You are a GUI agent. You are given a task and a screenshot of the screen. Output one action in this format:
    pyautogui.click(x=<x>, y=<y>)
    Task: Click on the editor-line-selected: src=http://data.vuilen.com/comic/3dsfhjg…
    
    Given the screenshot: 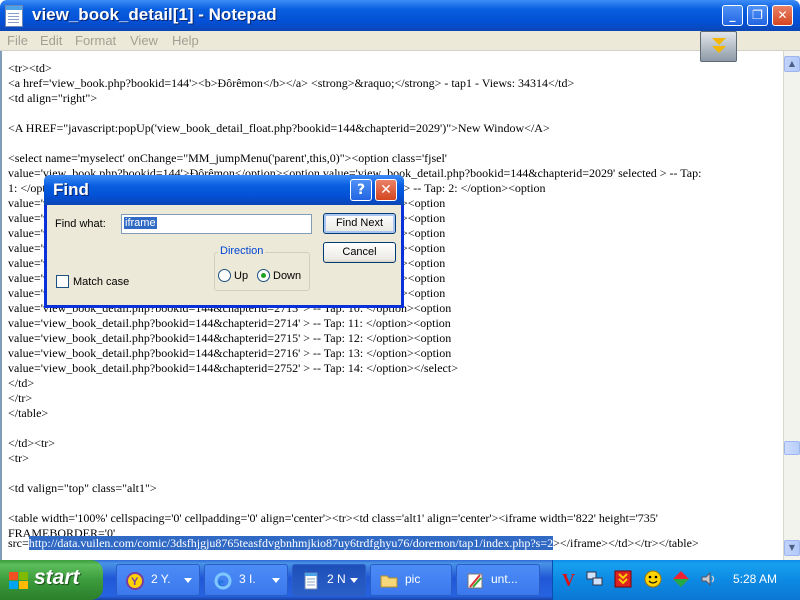 What is the action you would take?
    pyautogui.click(x=353, y=543)
    